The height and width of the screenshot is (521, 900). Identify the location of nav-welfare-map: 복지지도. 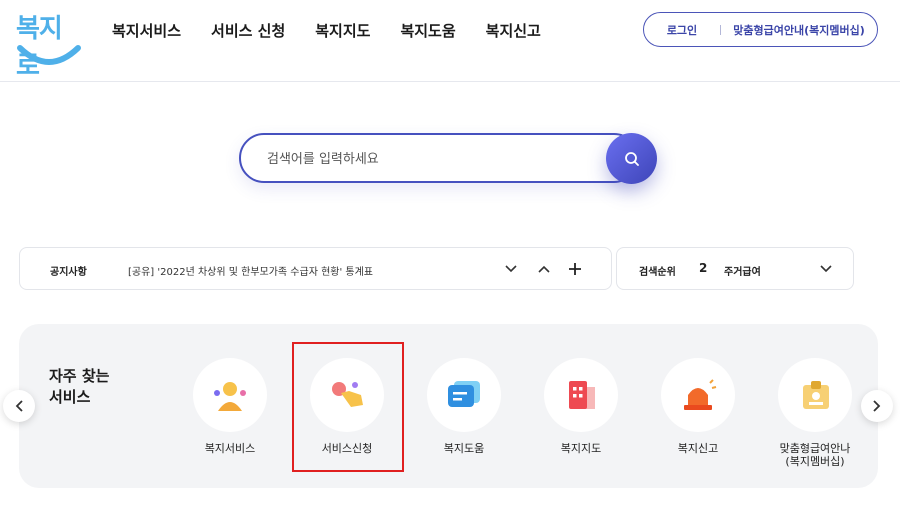
(342, 31).